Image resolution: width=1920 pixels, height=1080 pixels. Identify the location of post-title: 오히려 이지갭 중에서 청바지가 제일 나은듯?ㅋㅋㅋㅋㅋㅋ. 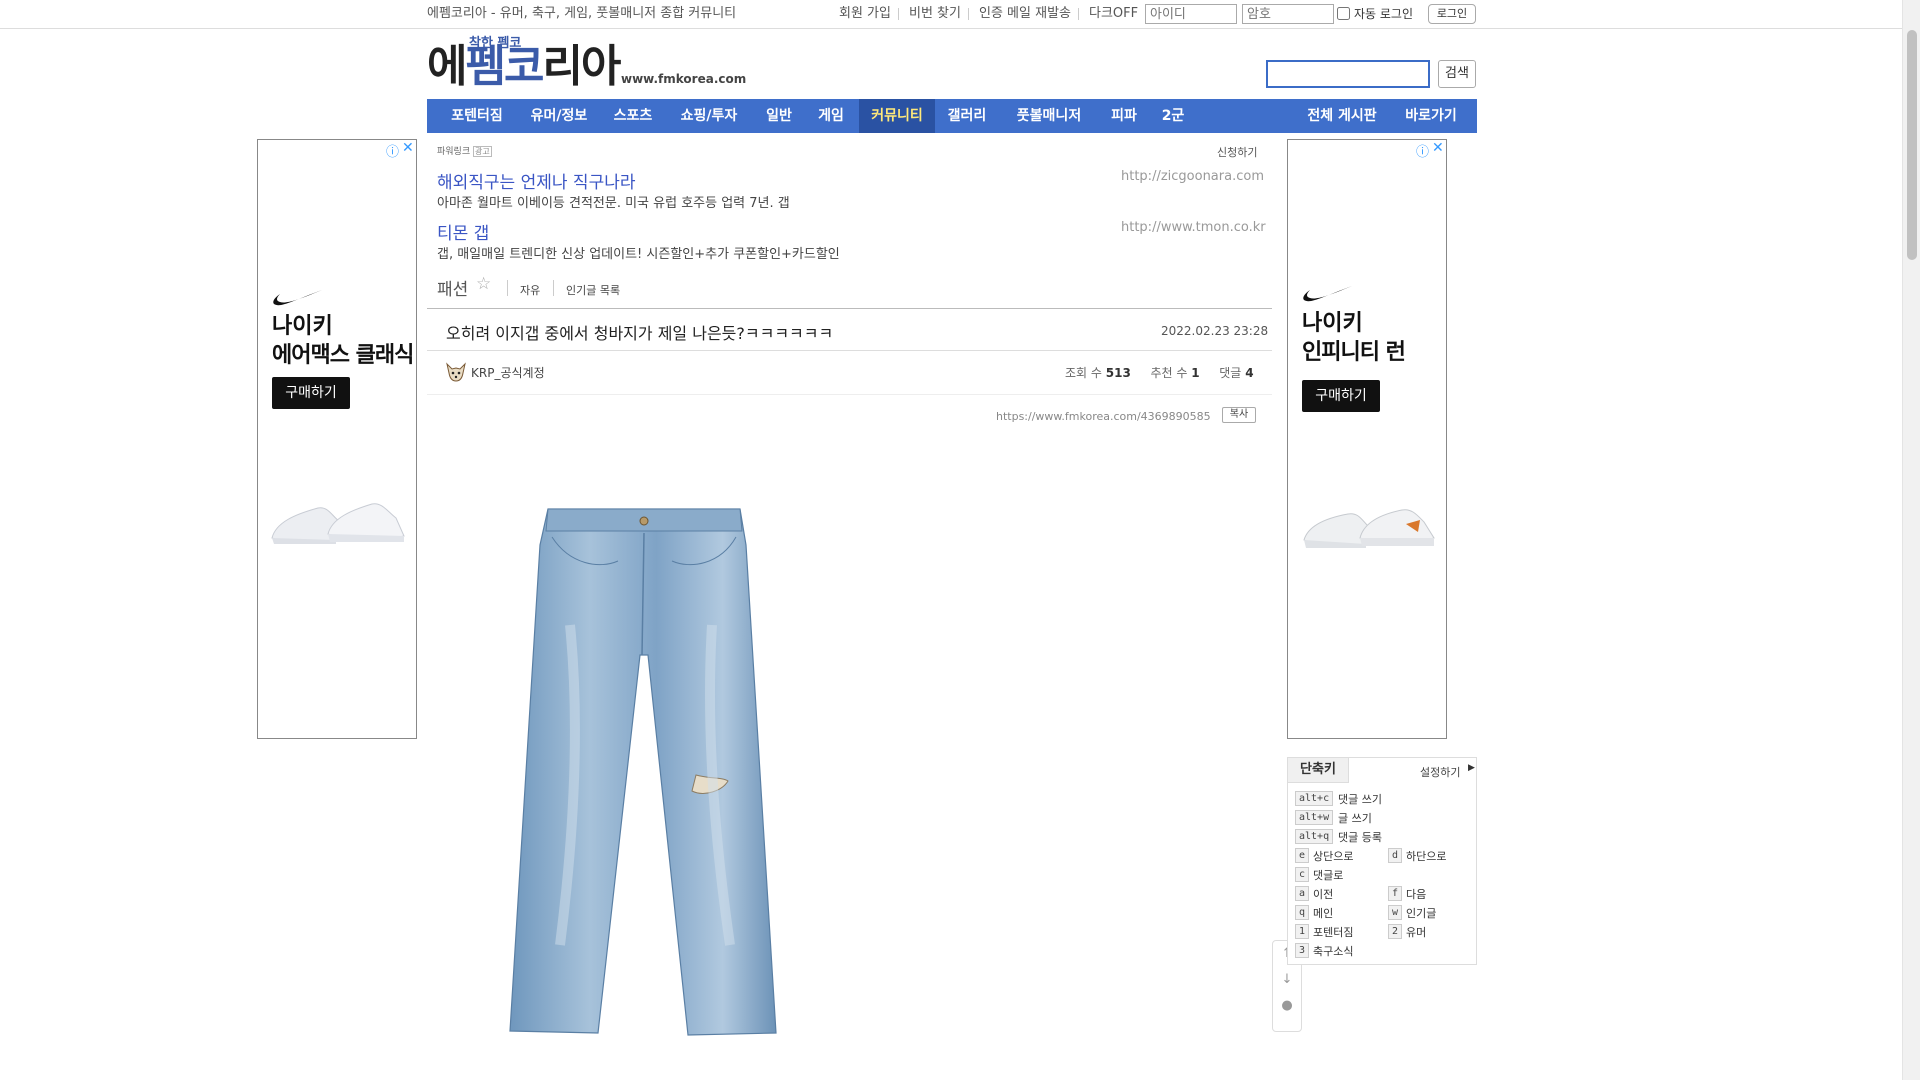
(640, 333).